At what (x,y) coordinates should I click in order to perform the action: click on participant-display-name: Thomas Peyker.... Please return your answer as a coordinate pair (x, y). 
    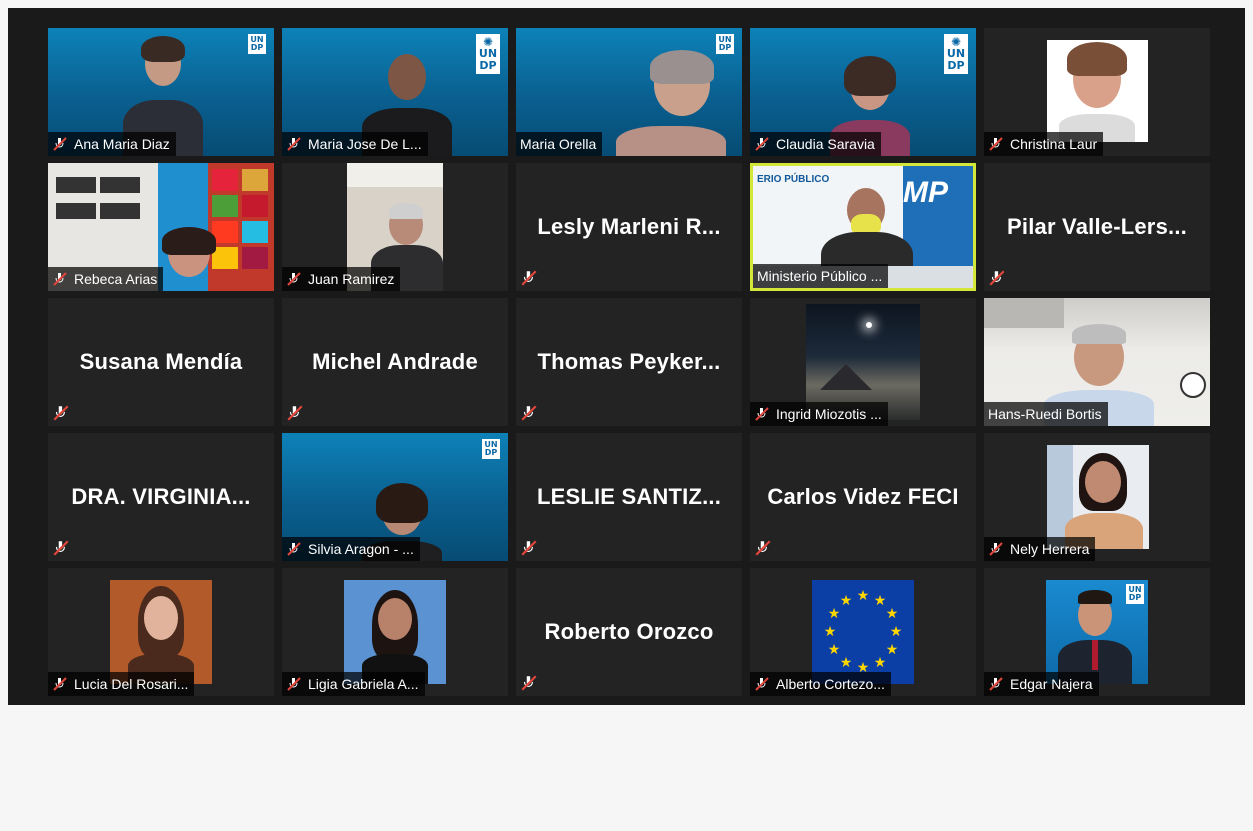
    Looking at the image, I should click on (629, 361).